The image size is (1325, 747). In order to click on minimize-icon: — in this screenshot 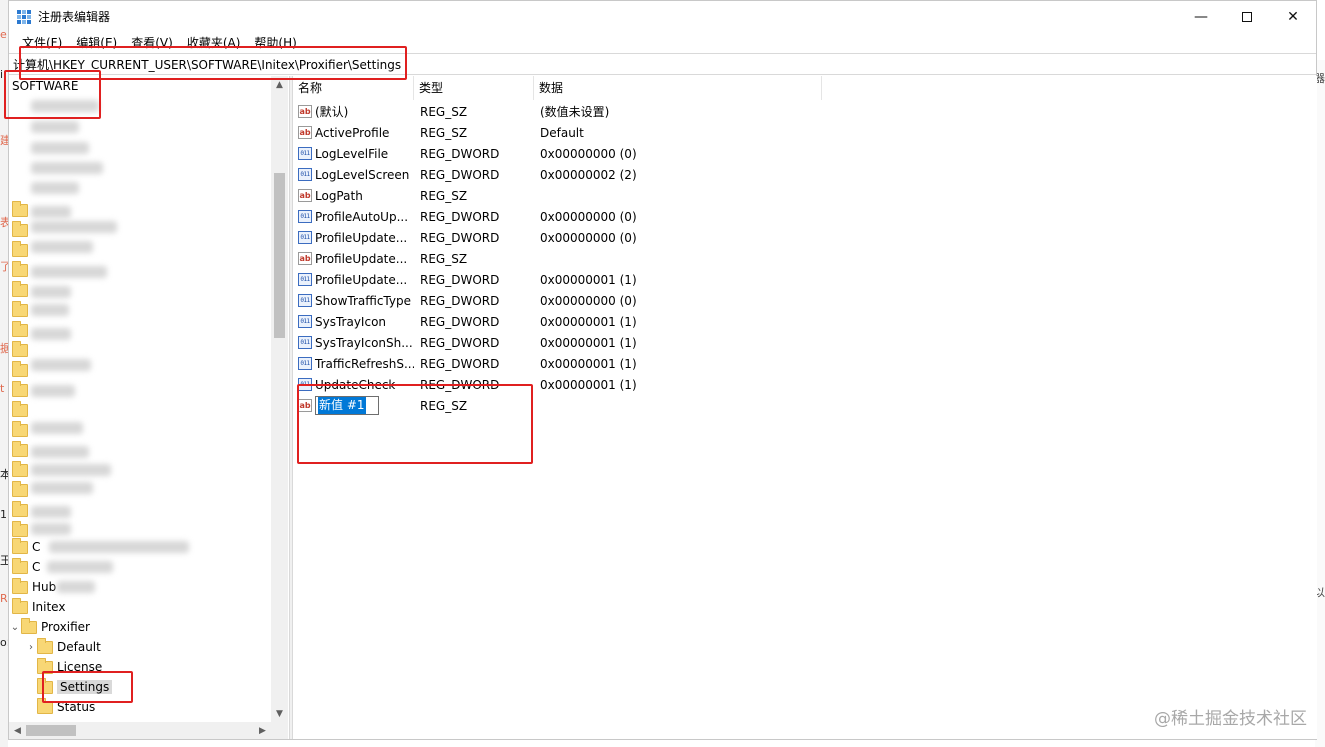, I will do `click(1201, 16)`.